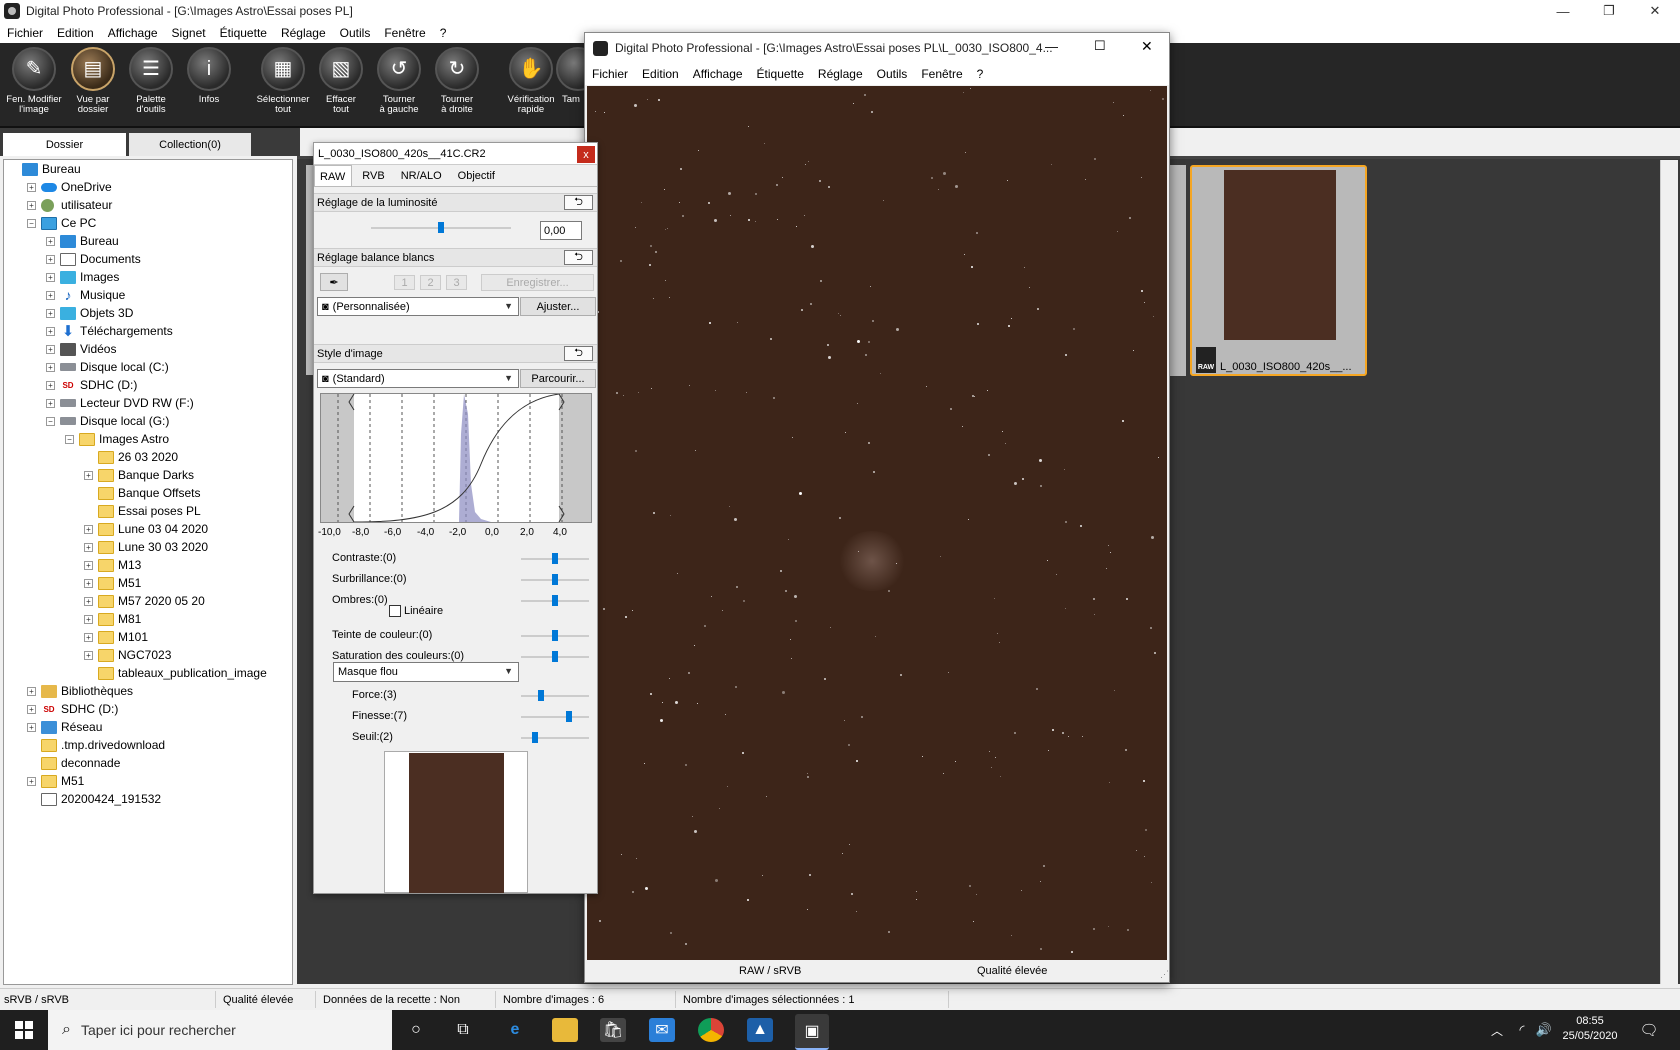  I want to click on tree-item: − Disque local (G:), so click(107, 421).